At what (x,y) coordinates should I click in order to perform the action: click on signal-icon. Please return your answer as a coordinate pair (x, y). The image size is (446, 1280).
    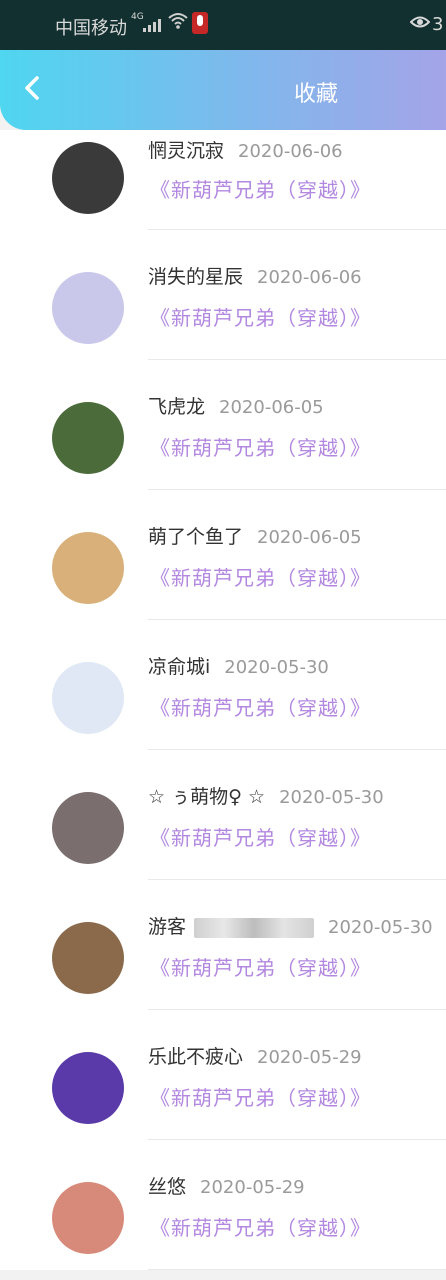
    Looking at the image, I should click on (152, 24).